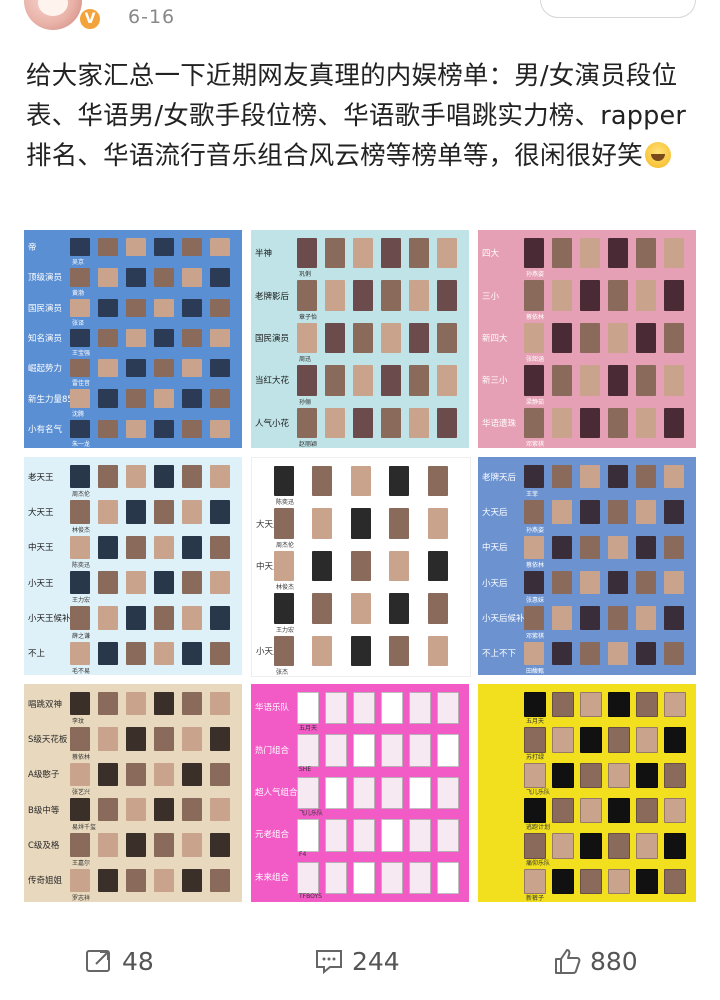  I want to click on post-image: 五月天 苏打绿 飞儿乐队 逃跑计划 痛仰乐队 新裤子, so click(587, 793).